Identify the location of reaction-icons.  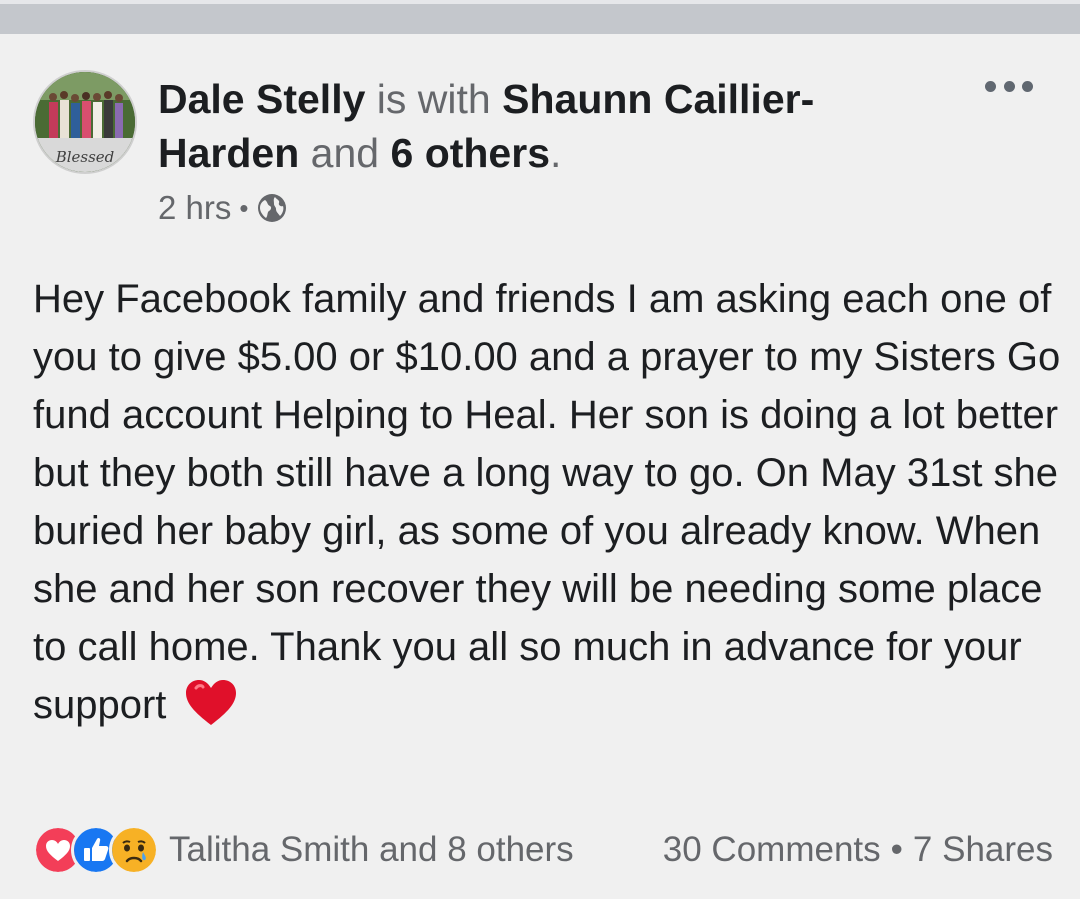
(96, 850).